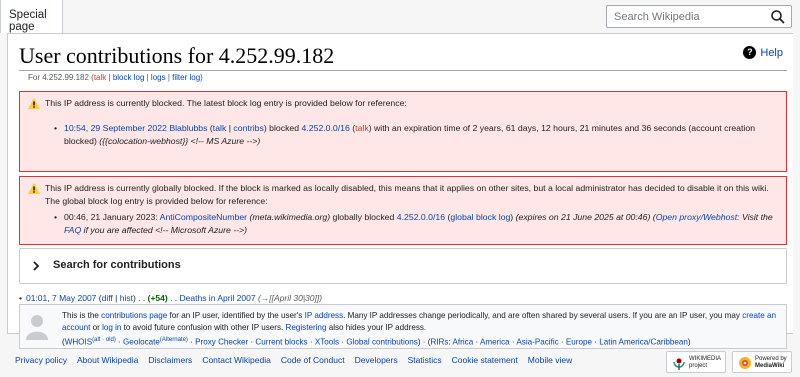  What do you see at coordinates (158, 77) in the screenshot?
I see `logs-link: logs` at bounding box center [158, 77].